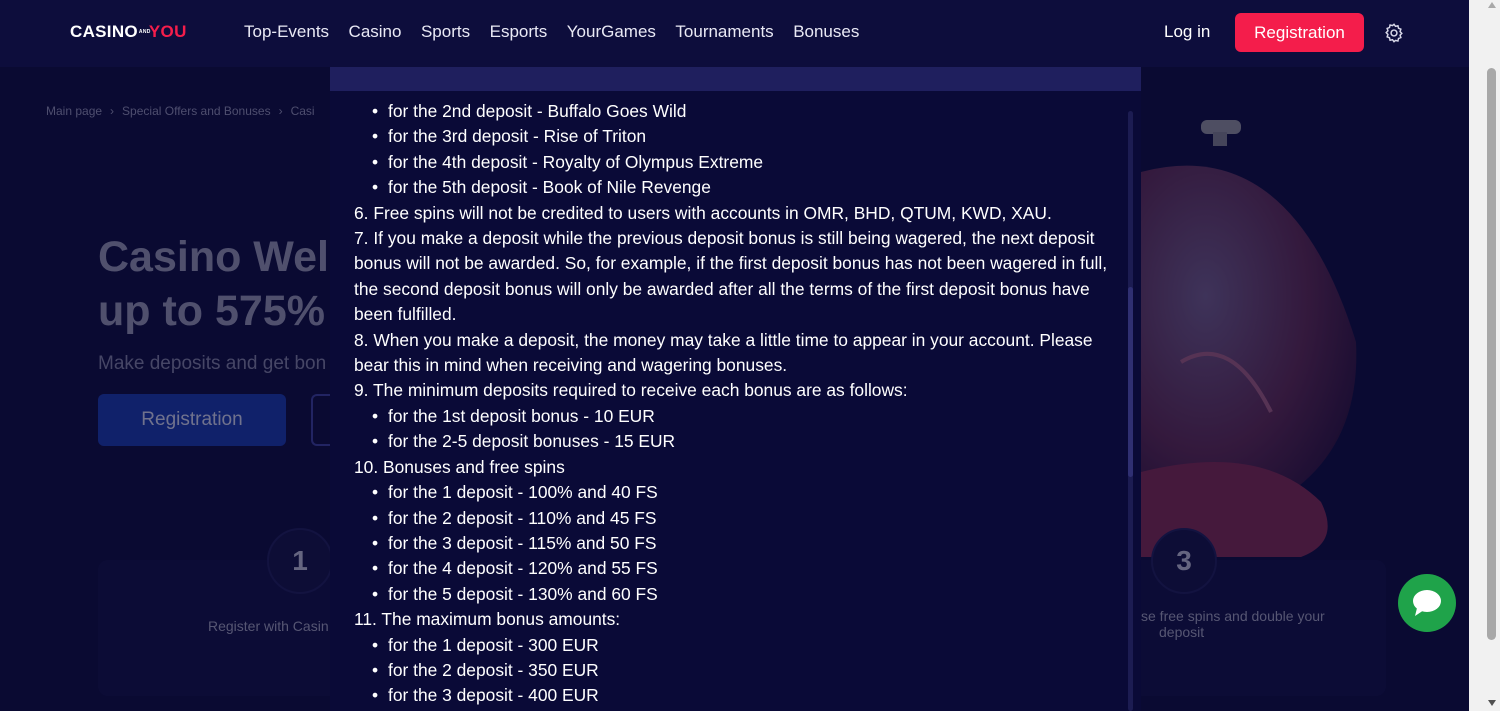 Image resolution: width=1500 pixels, height=711 pixels. What do you see at coordinates (734, 646) in the screenshot?
I see `terms-bullet: for the 1 deposit - 300 EUR` at bounding box center [734, 646].